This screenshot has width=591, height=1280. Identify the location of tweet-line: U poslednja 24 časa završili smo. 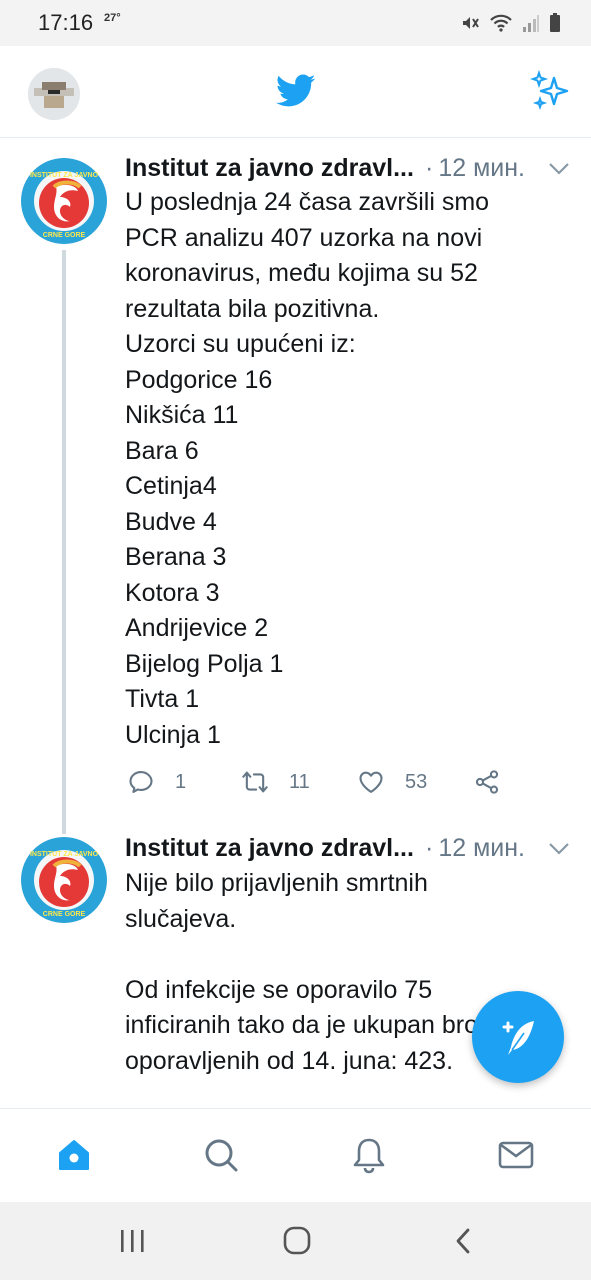
(307, 202).